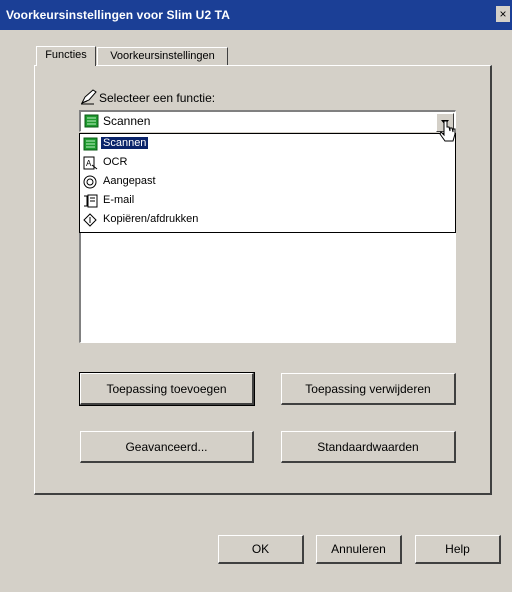 The width and height of the screenshot is (512, 592). What do you see at coordinates (129, 181) in the screenshot?
I see `option-label: Aangepast` at bounding box center [129, 181].